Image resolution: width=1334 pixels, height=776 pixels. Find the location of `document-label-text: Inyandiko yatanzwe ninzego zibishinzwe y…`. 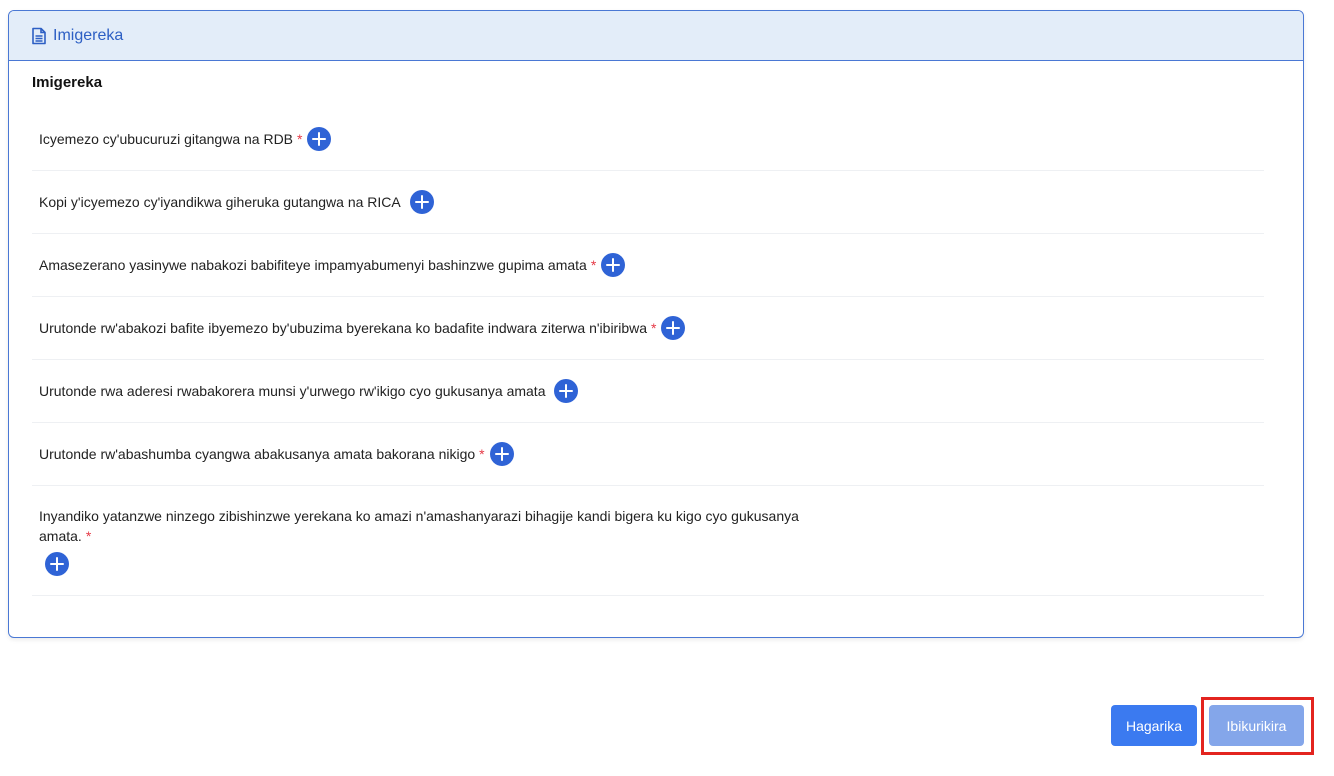

document-label-text: Inyandiko yatanzwe ninzego zibishinzwe y… is located at coordinates (419, 526).